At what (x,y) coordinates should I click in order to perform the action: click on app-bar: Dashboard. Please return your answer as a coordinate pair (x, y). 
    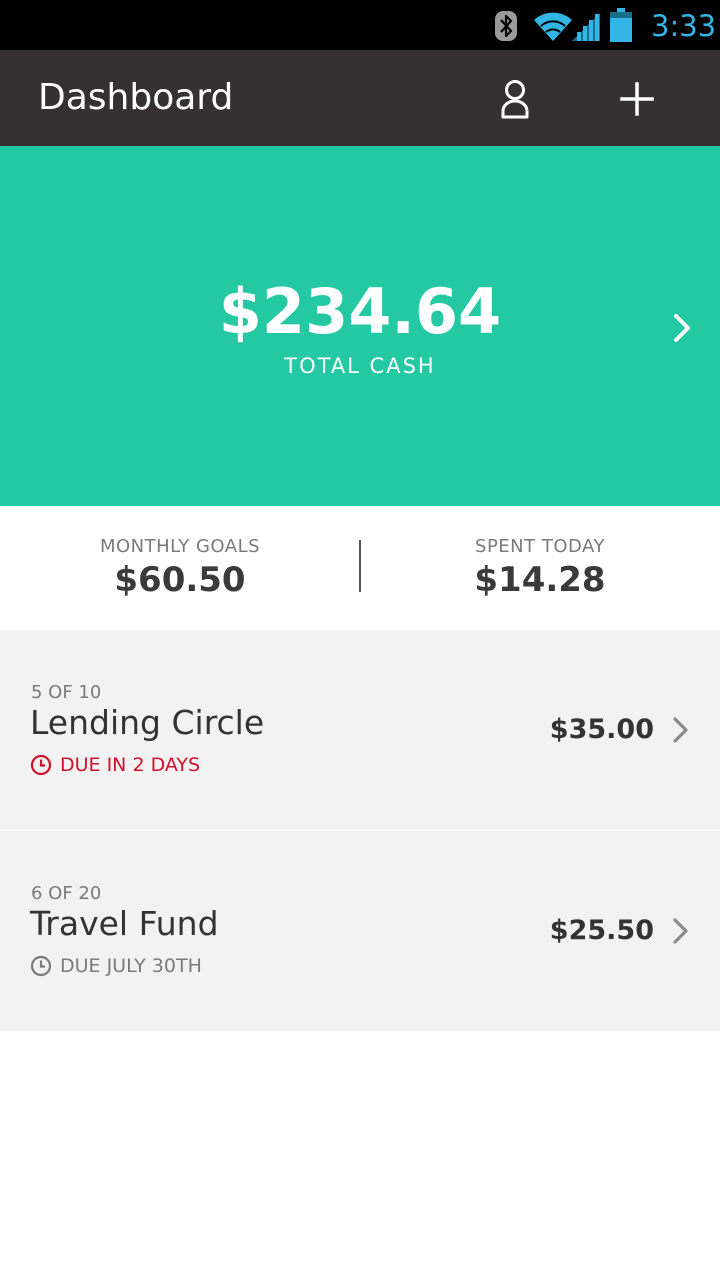
    Looking at the image, I should click on (360, 98).